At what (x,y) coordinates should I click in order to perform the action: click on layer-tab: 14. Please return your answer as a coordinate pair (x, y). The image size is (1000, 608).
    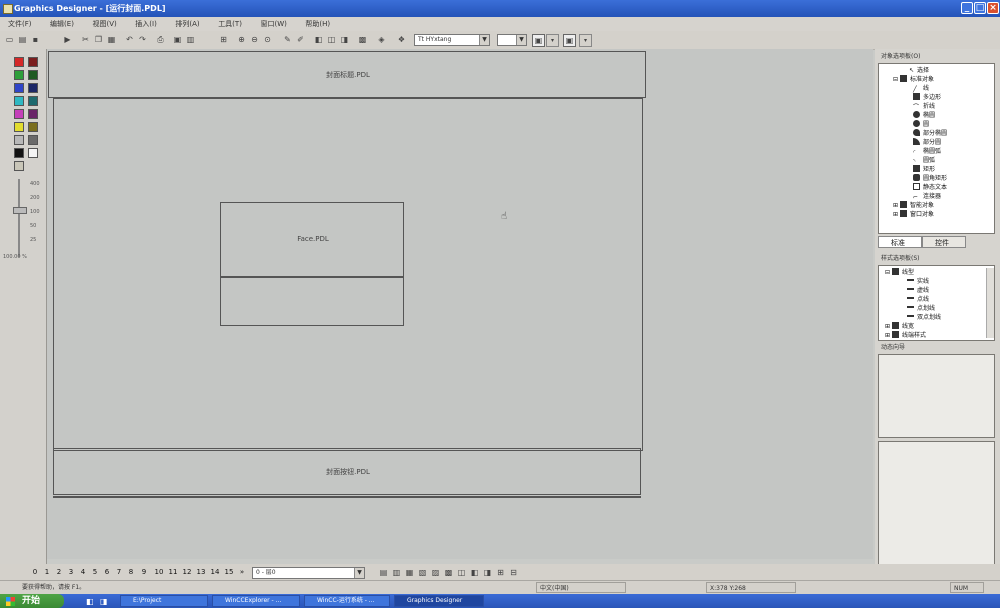
    Looking at the image, I should click on (215, 572).